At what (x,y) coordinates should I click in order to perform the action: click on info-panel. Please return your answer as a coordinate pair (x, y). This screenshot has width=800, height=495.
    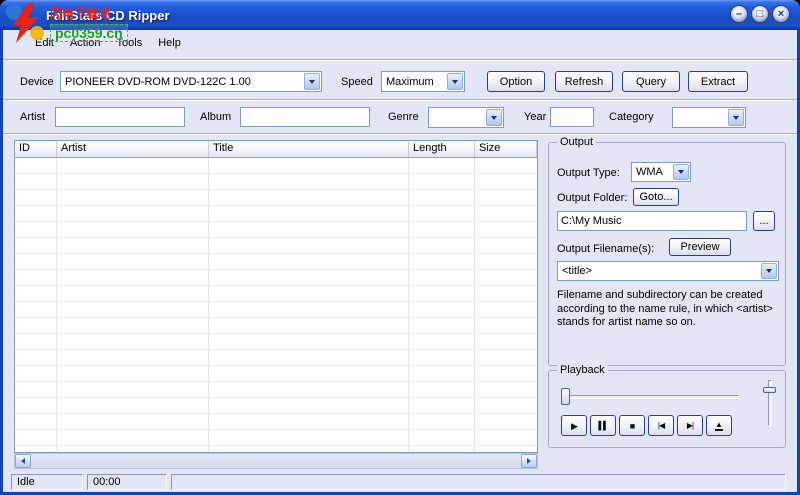
    Looking at the image, I should click on (478, 482).